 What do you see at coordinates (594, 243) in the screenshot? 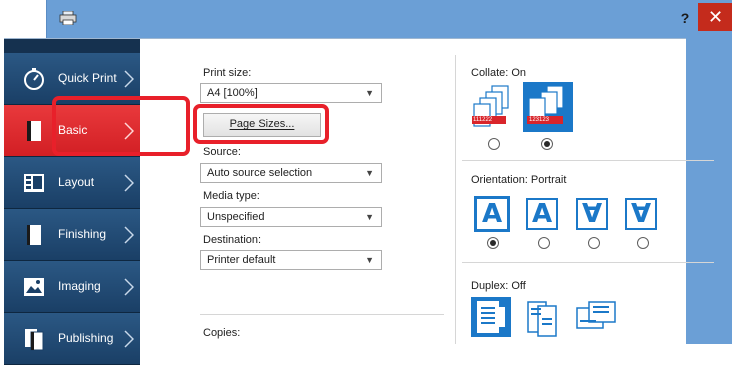
I see `orientation-portrait-rotated-radio` at bounding box center [594, 243].